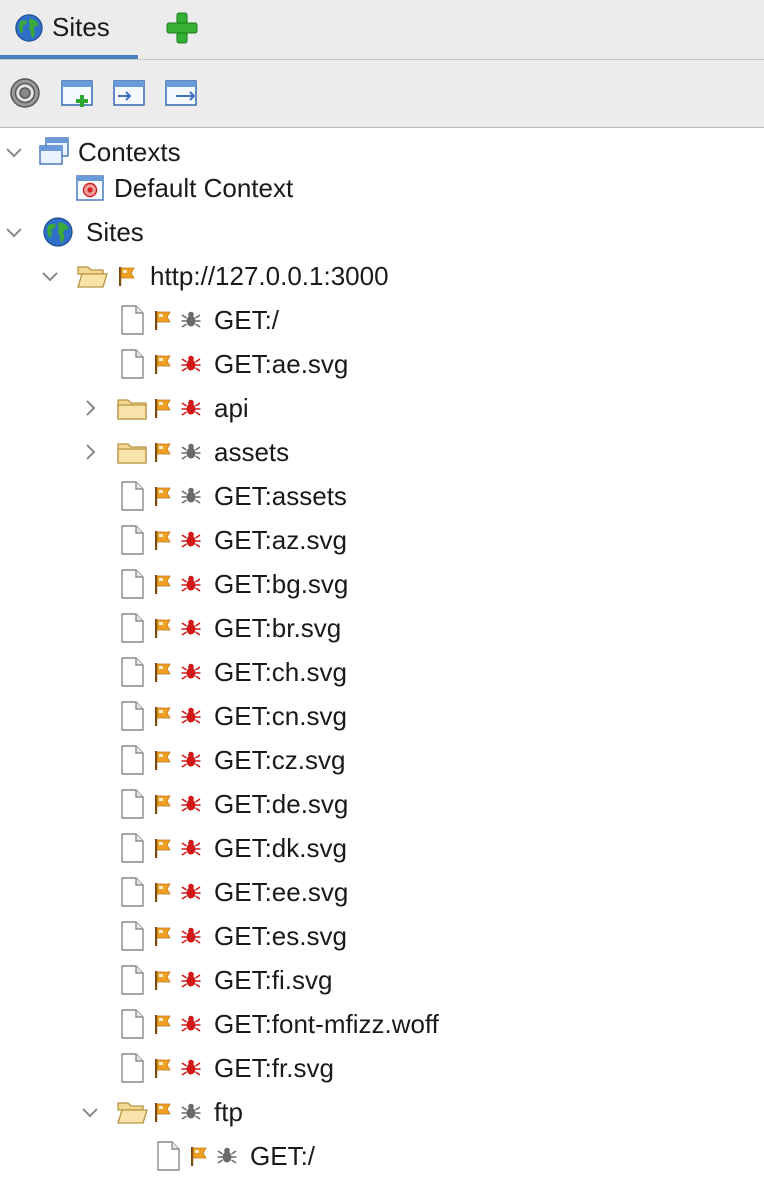 Image resolution: width=764 pixels, height=1182 pixels. Describe the element at coordinates (273, 980) in the screenshot. I see `tree-node-label: GET:fi.svg` at that location.